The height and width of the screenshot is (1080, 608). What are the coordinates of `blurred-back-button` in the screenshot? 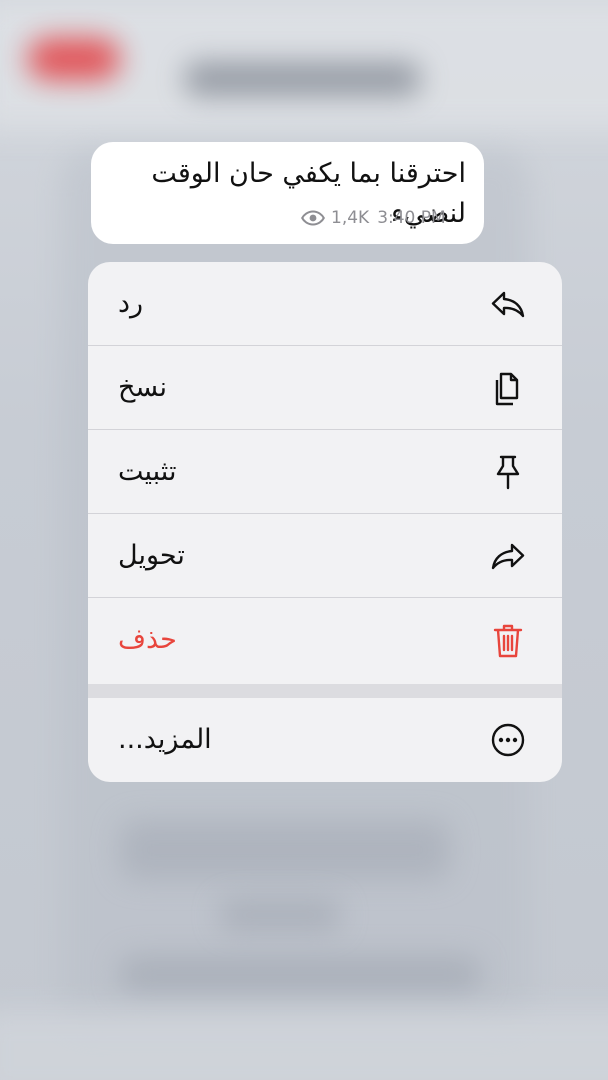 It's located at (74, 59).